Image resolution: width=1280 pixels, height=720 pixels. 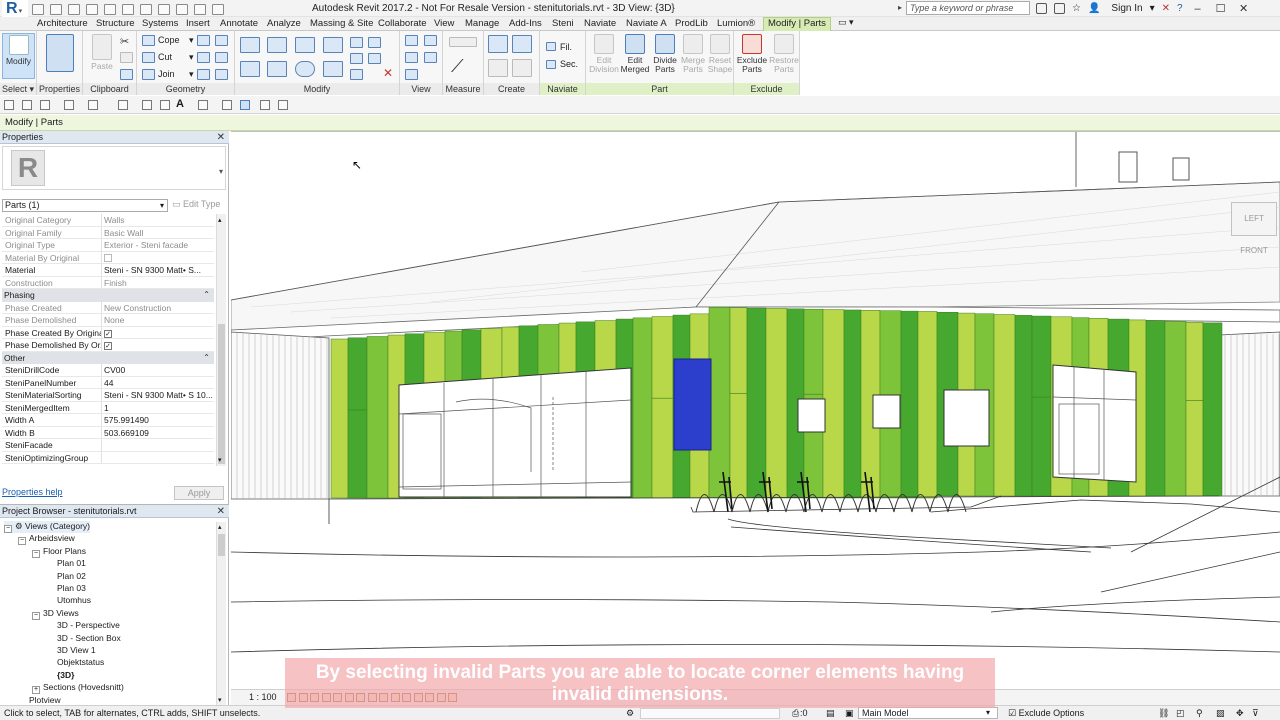 What do you see at coordinates (165, 105) in the screenshot?
I see `tag-icon` at bounding box center [165, 105].